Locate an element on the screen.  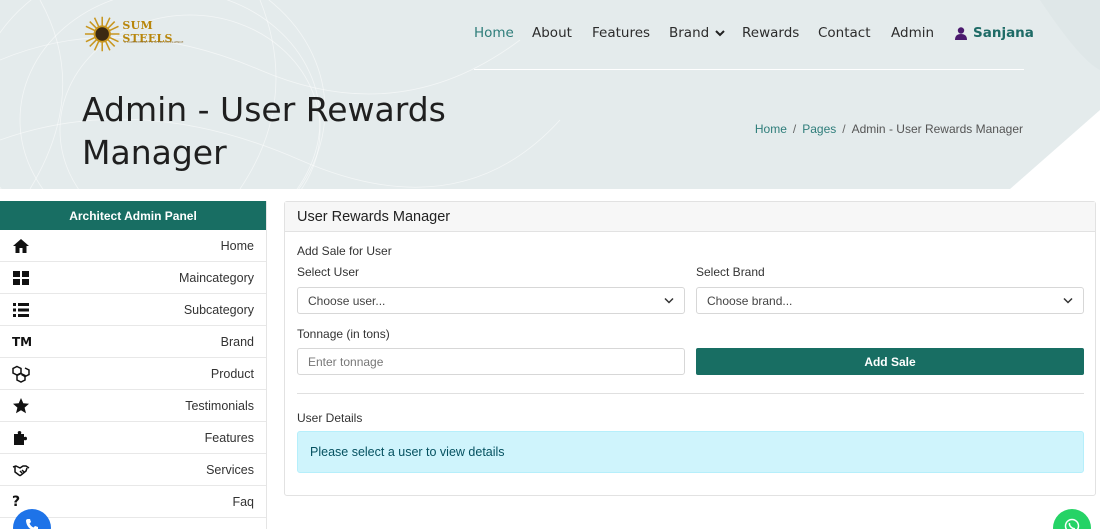
nav-admin: Admin is located at coordinates (912, 33).